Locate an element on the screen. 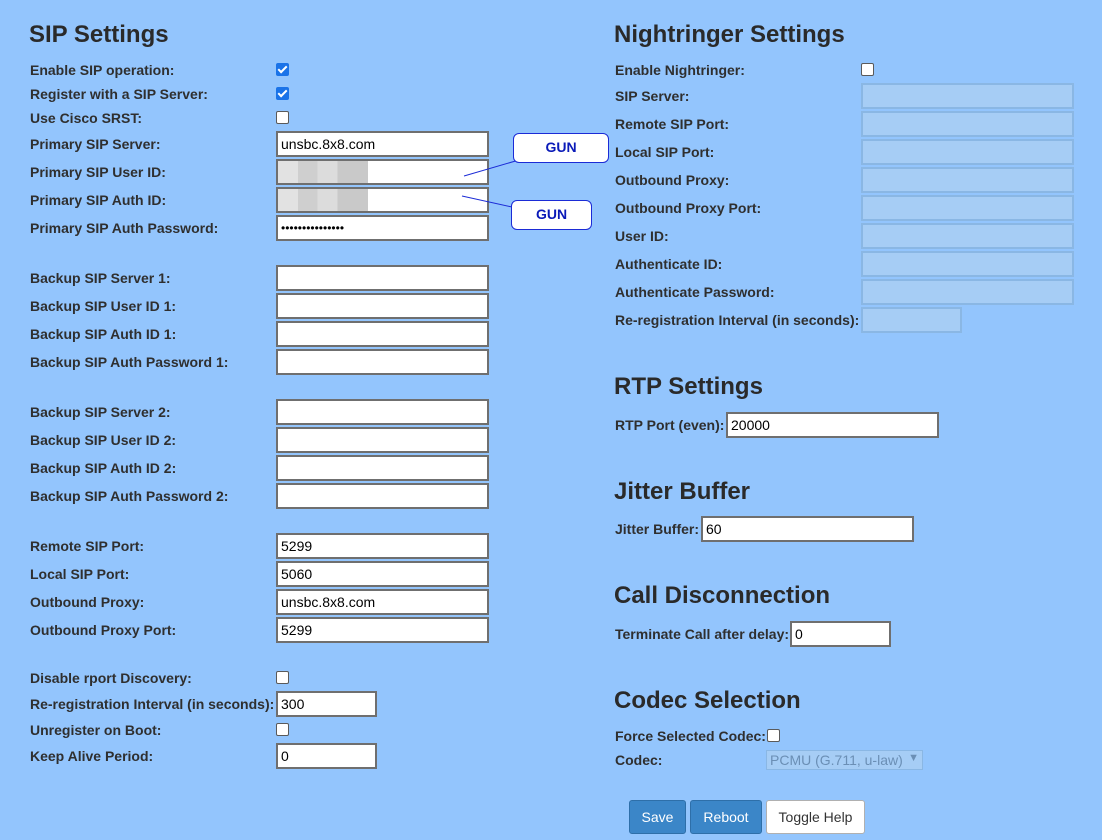 Image resolution: width=1102 pixels, height=840 pixels. backup2-sip-user-id-label: Backup SIP User ID 2: is located at coordinates (103, 440).